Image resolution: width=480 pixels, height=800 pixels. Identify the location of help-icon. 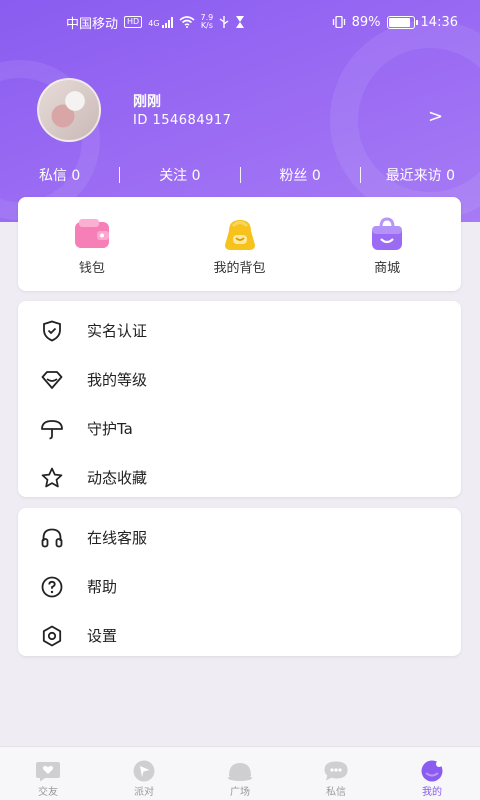
(52, 586).